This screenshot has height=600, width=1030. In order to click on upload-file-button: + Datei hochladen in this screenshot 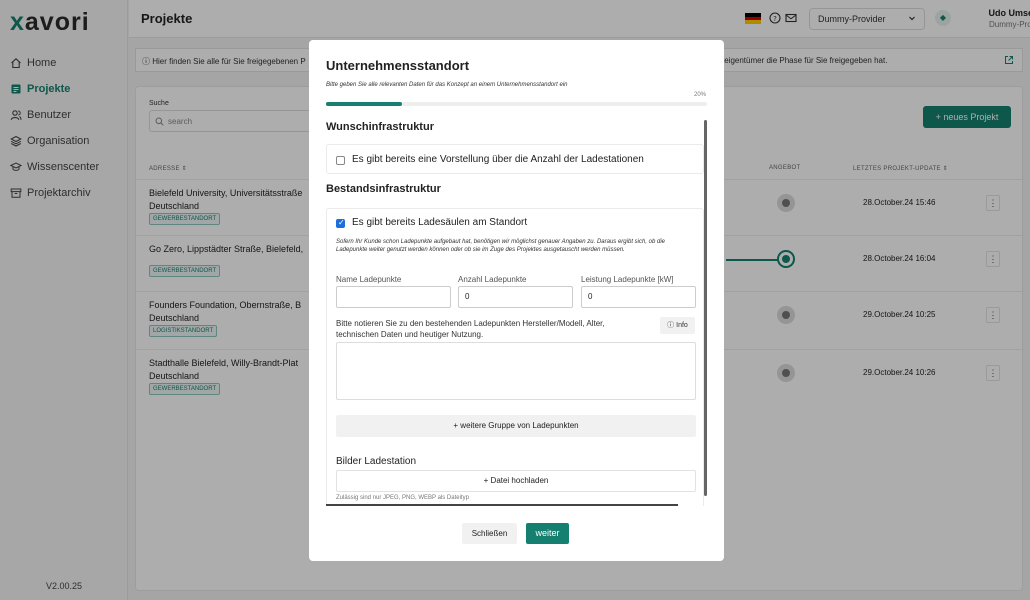, I will do `click(516, 481)`.